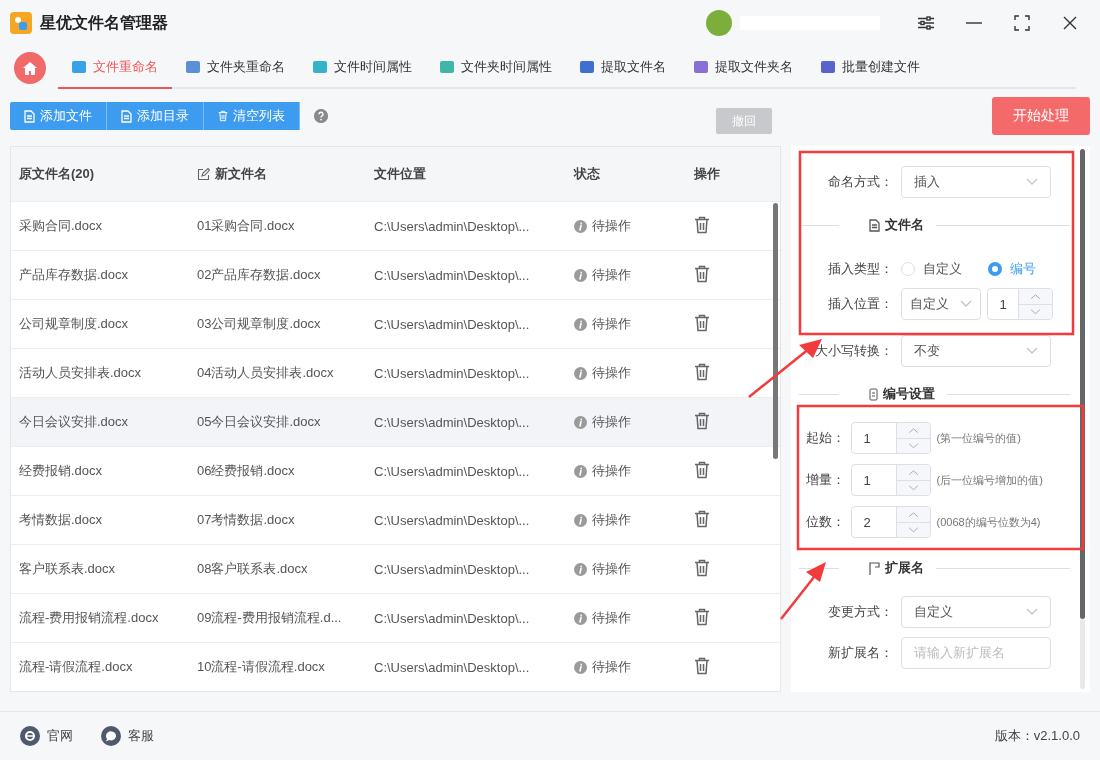 The height and width of the screenshot is (760, 1100). Describe the element at coordinates (61, 471) in the screenshot. I see `table-cell-text: 经费报销.docx` at that location.